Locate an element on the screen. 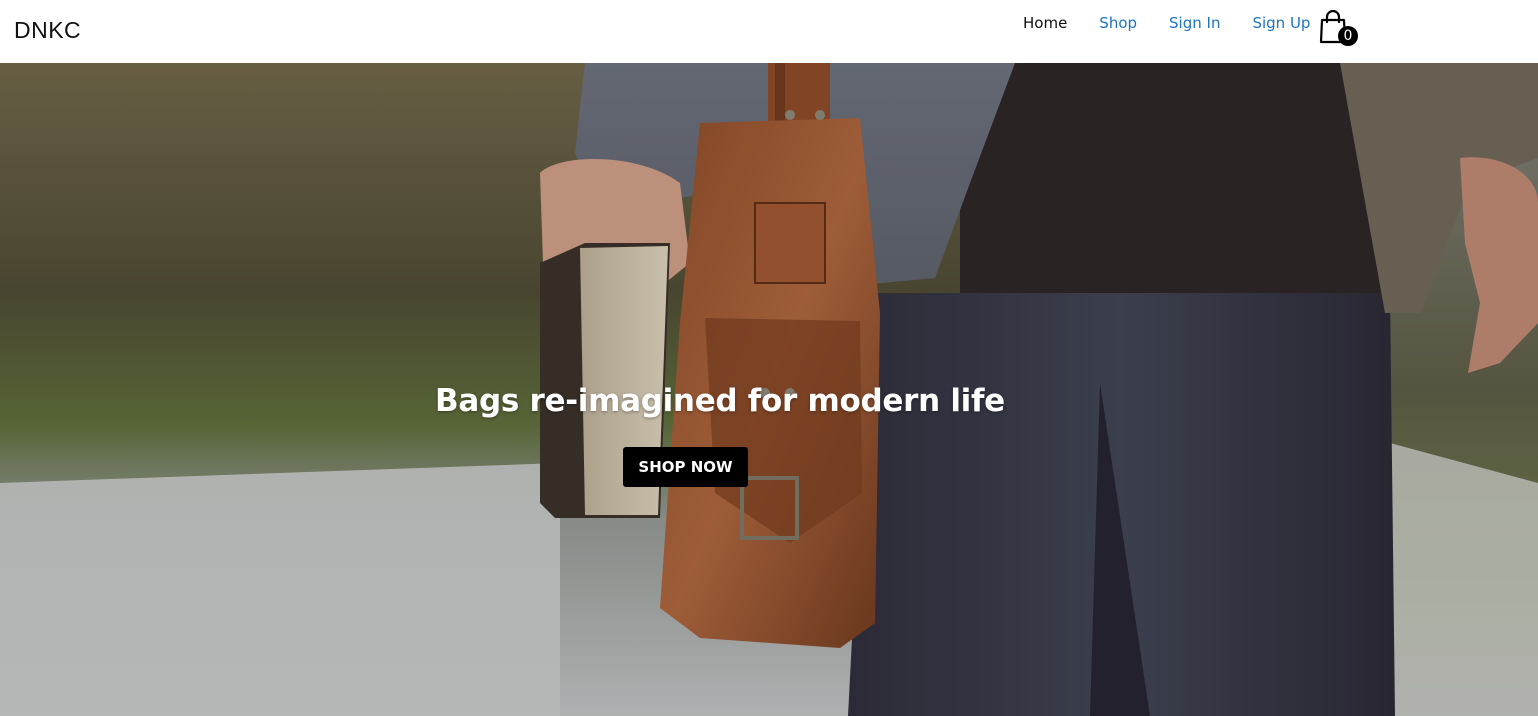  nav-link-sign-in: Sign In is located at coordinates (1194, 23).